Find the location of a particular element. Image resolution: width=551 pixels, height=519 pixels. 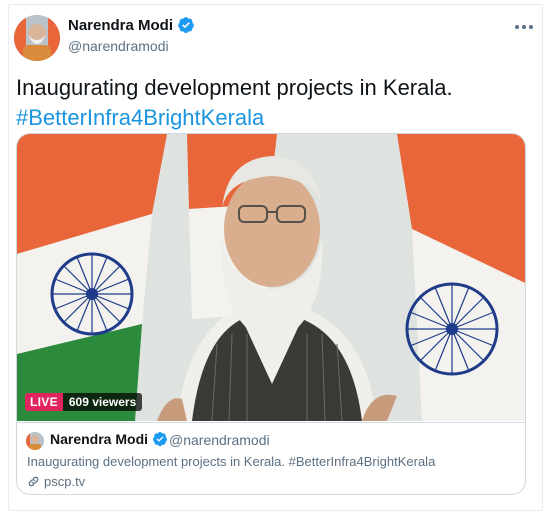

card-link: pscp.tv is located at coordinates (56, 481).